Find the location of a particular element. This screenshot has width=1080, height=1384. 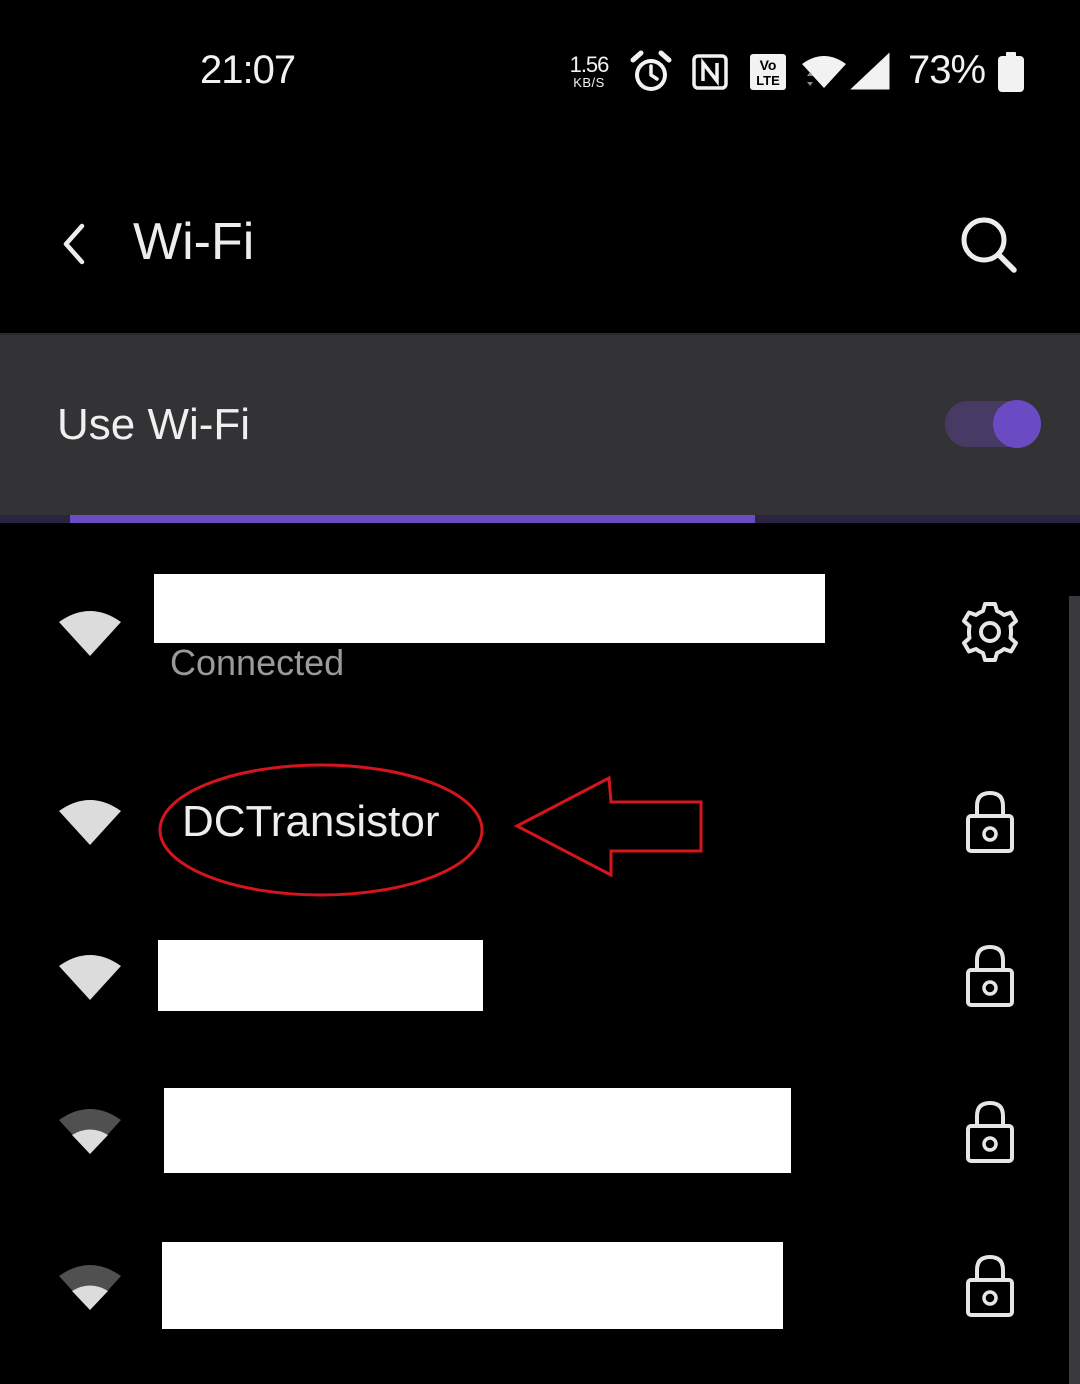

use-wifi-label: Use Wi-Fi is located at coordinates (154, 424).